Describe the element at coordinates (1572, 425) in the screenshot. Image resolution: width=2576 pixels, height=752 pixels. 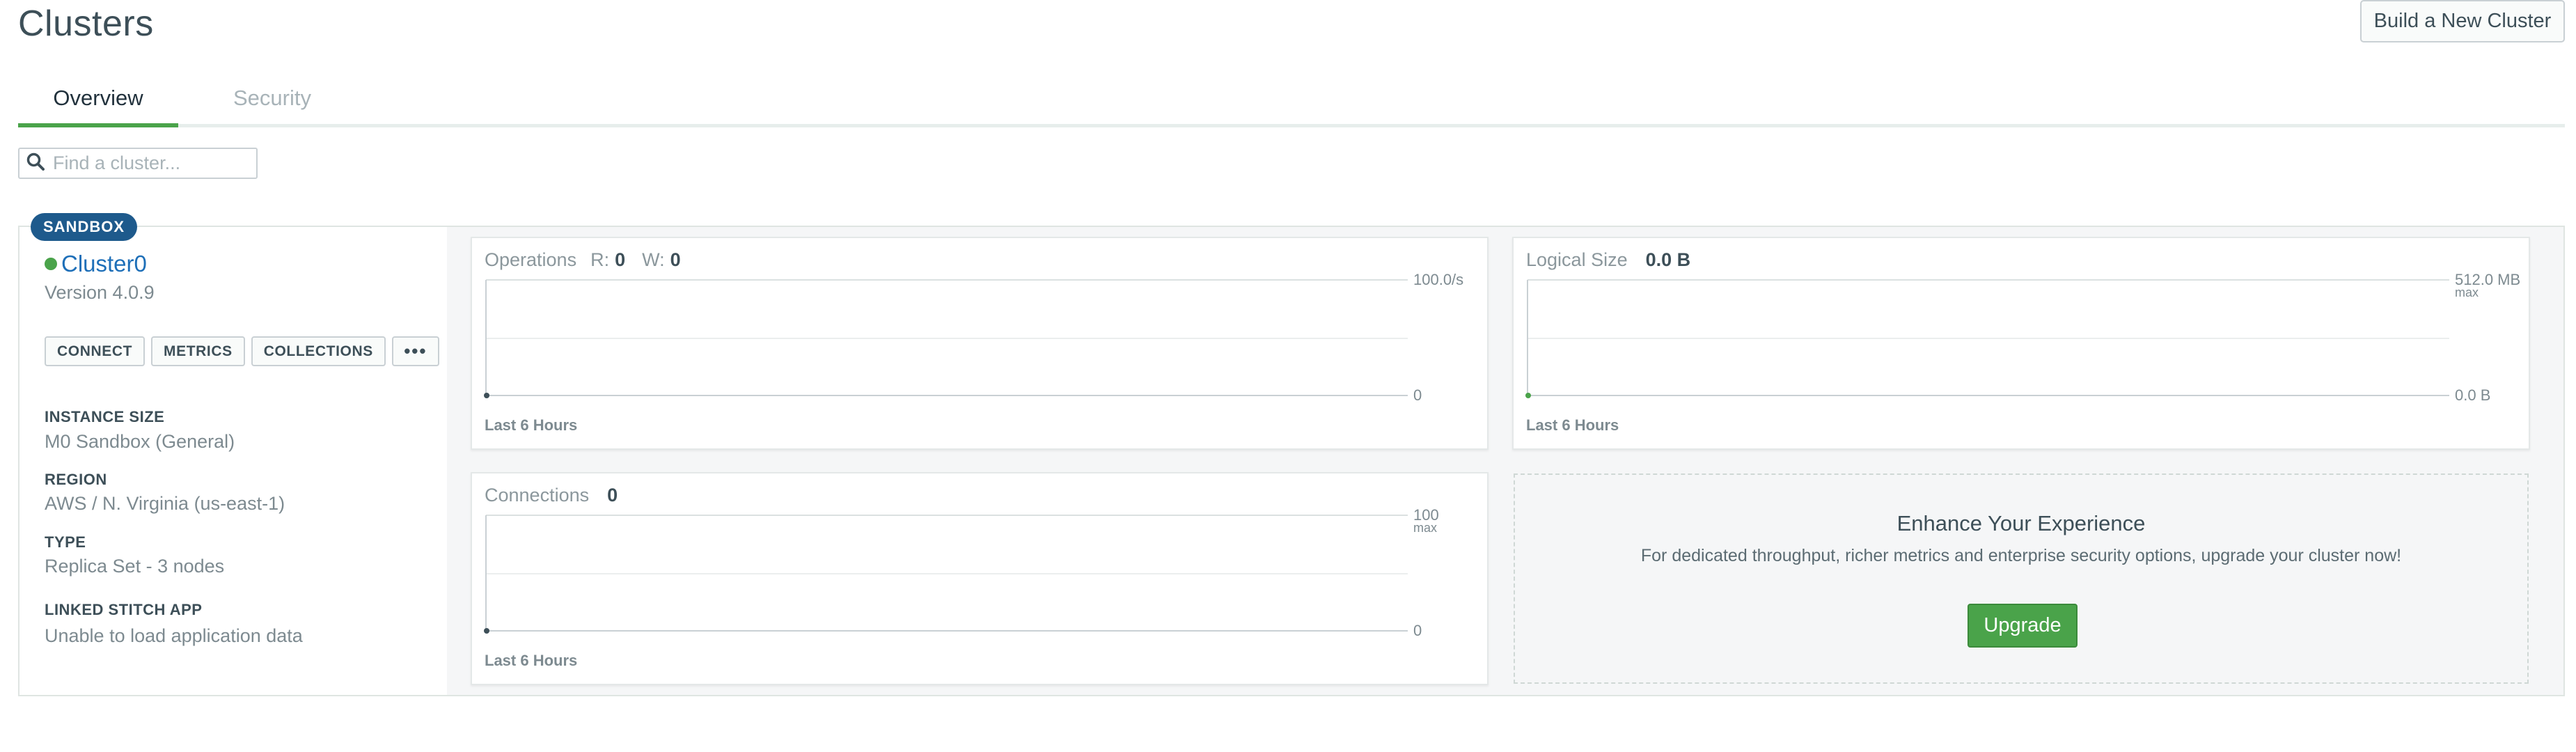
I see `logical-size-footer: Last 6 Hours` at that location.